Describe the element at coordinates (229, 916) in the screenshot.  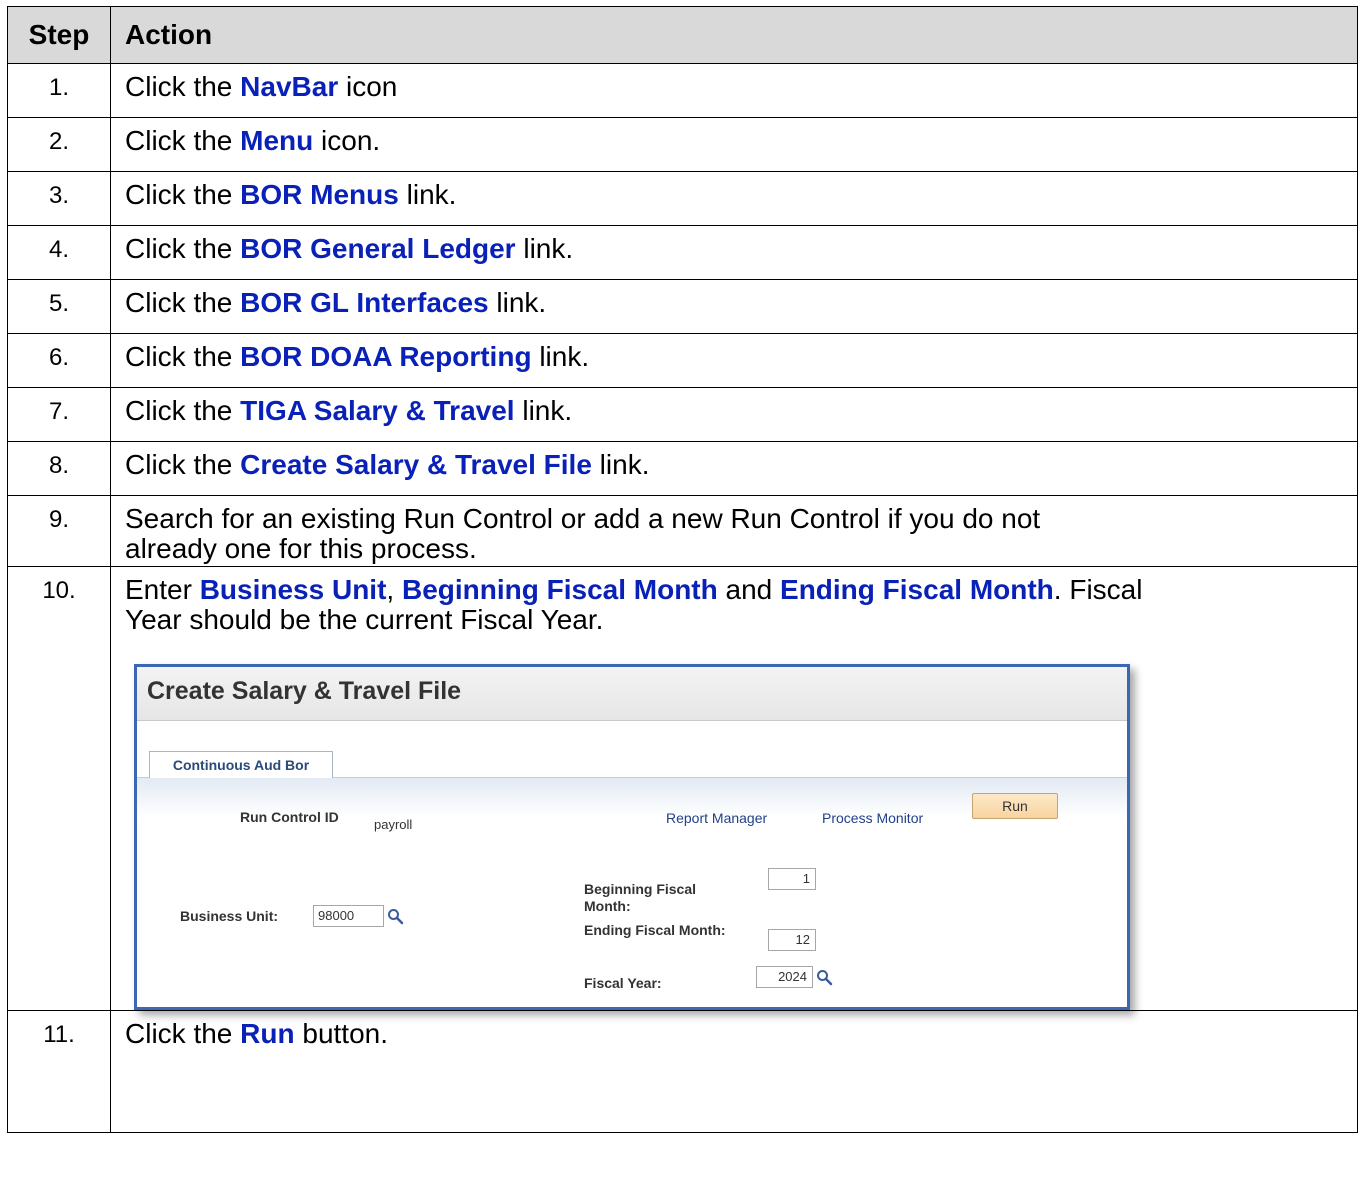
I see `business-unit-label: Business Unit:` at that location.